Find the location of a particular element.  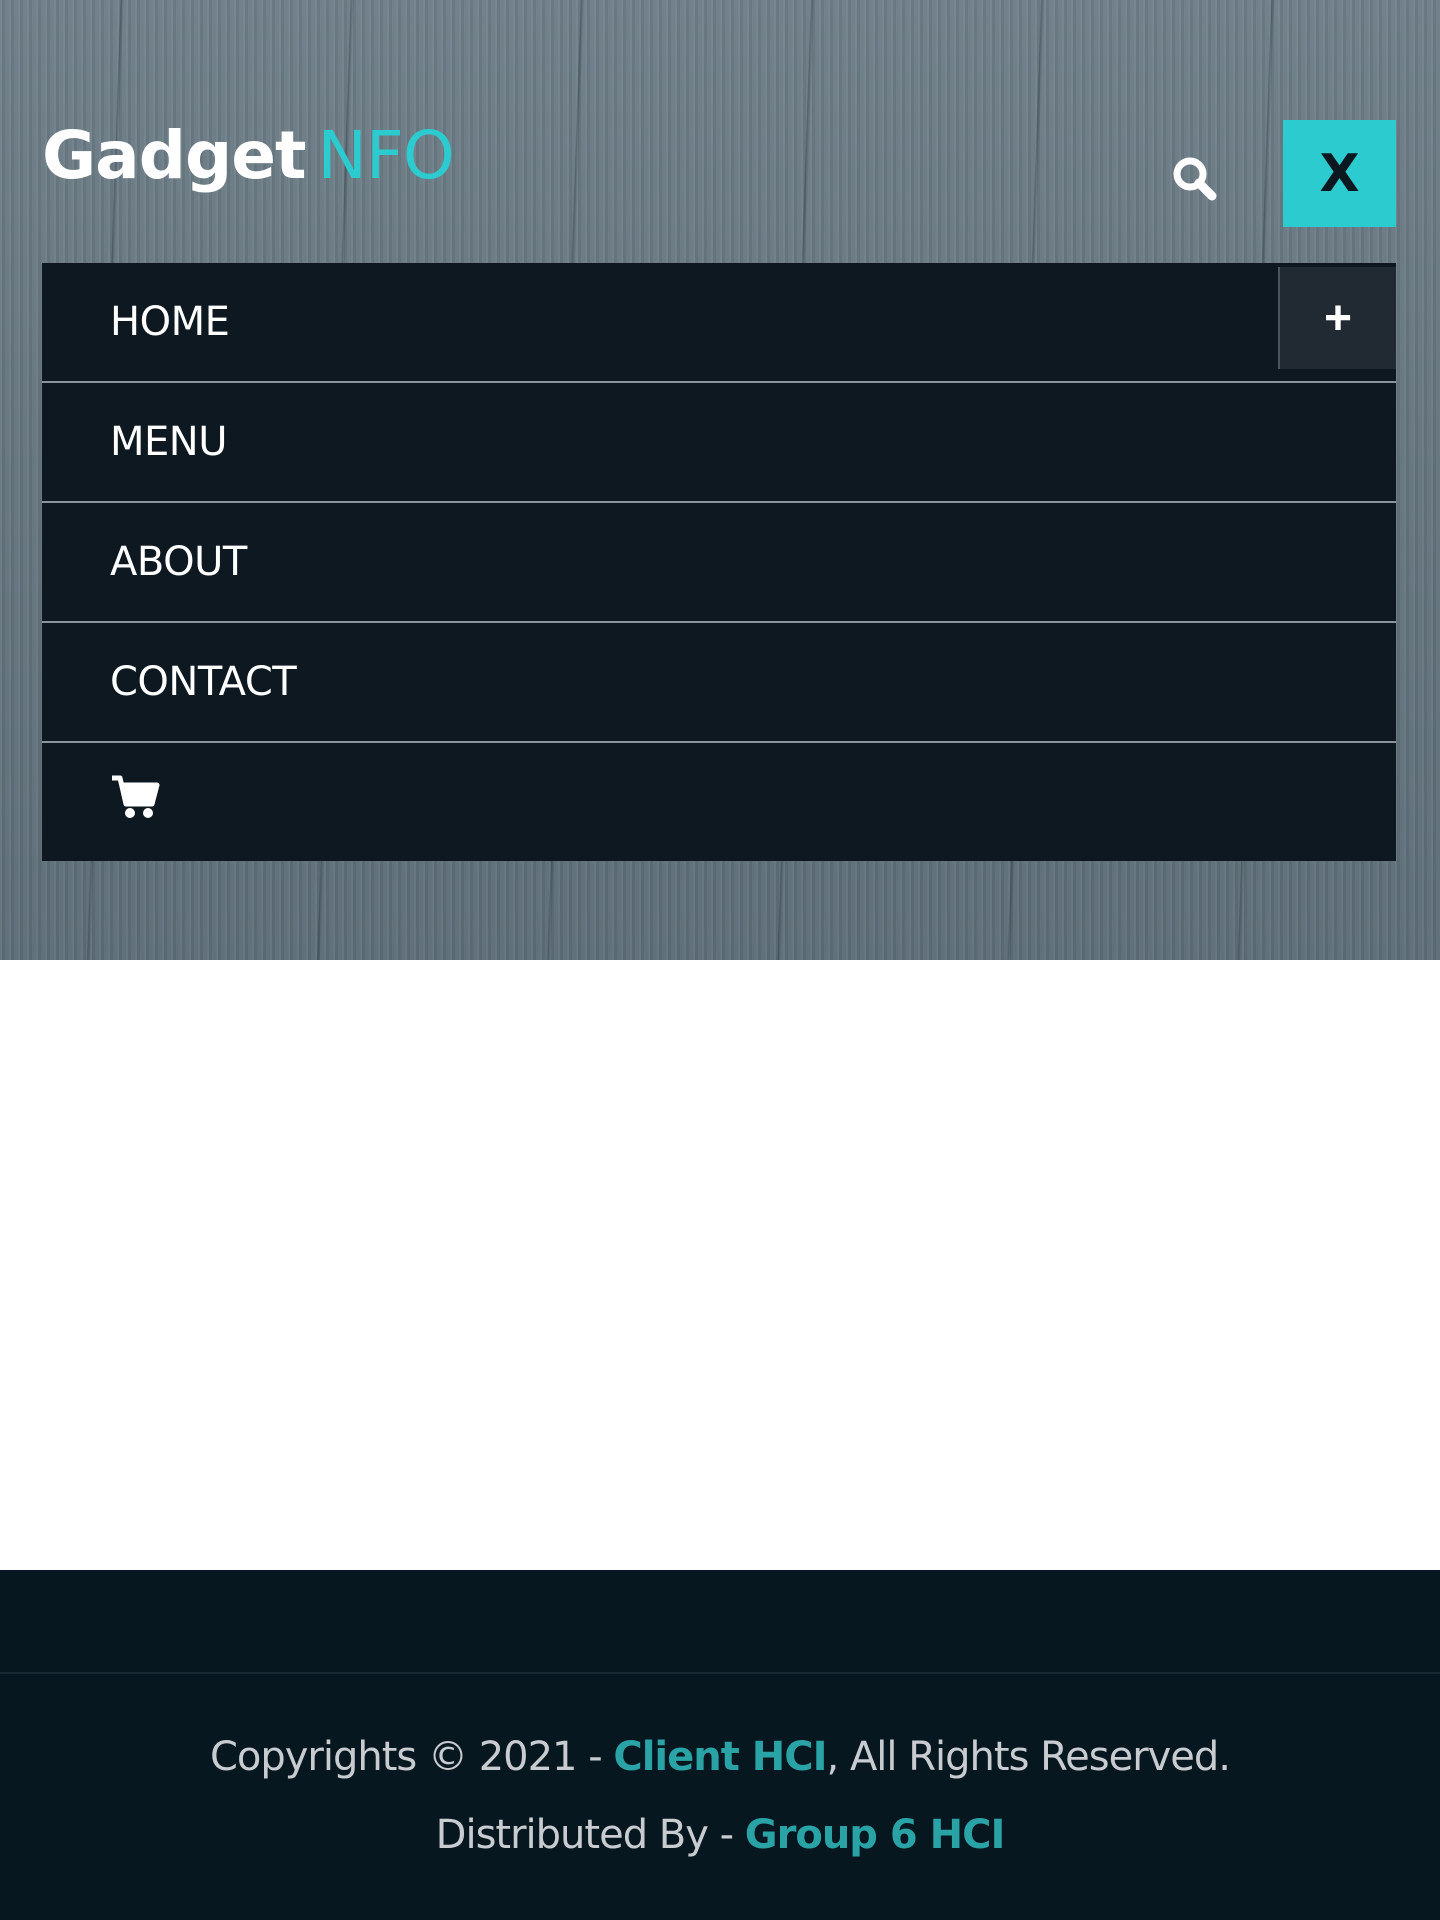

client-hci-link: Client HCI is located at coordinates (720, 1757).